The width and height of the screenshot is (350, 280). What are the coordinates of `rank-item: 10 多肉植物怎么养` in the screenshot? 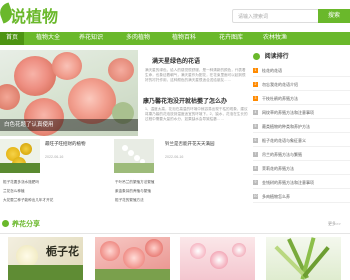 It's located at (301, 197).